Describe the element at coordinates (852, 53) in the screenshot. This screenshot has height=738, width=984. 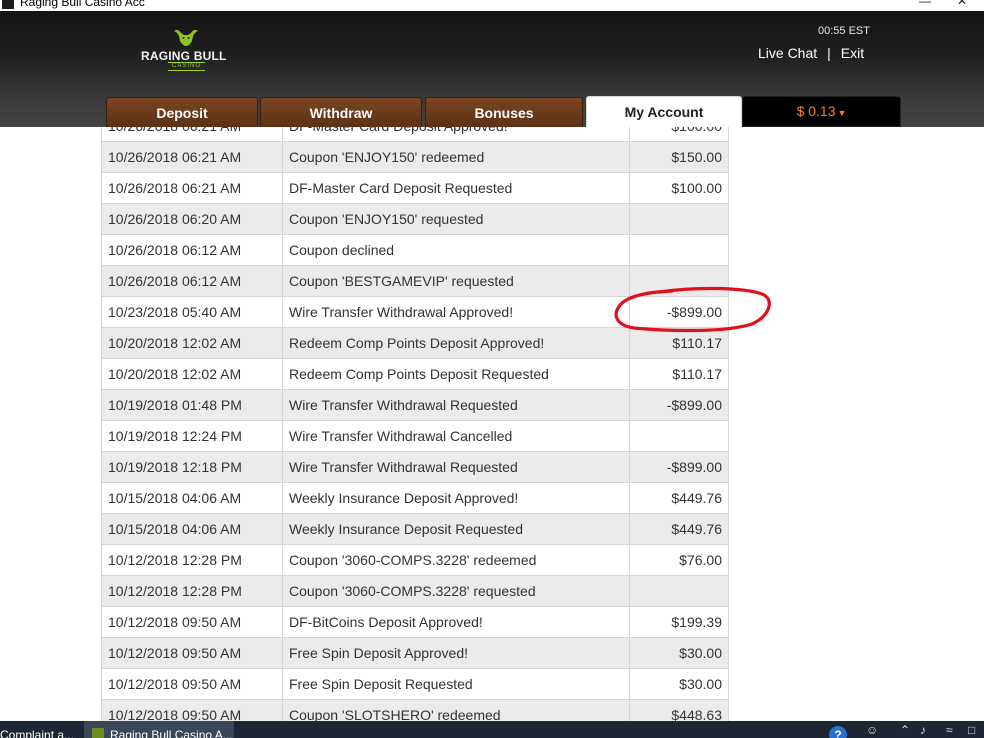
I see `exit-link: Exit` at that location.